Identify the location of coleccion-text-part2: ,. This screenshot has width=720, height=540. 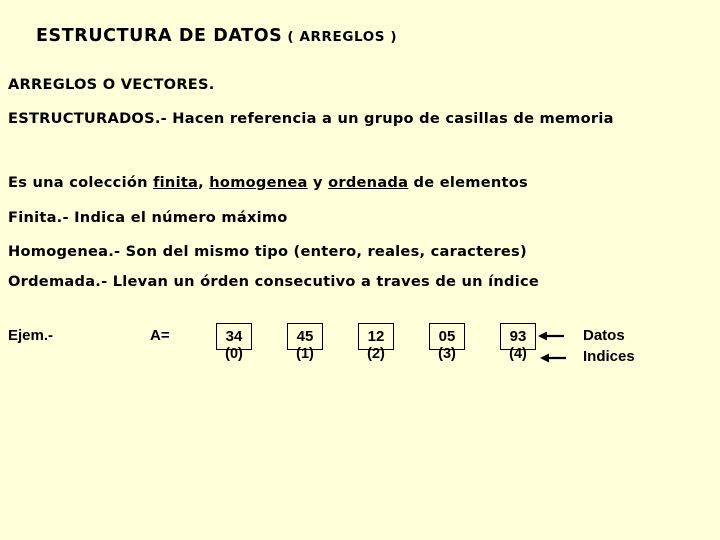
(204, 182).